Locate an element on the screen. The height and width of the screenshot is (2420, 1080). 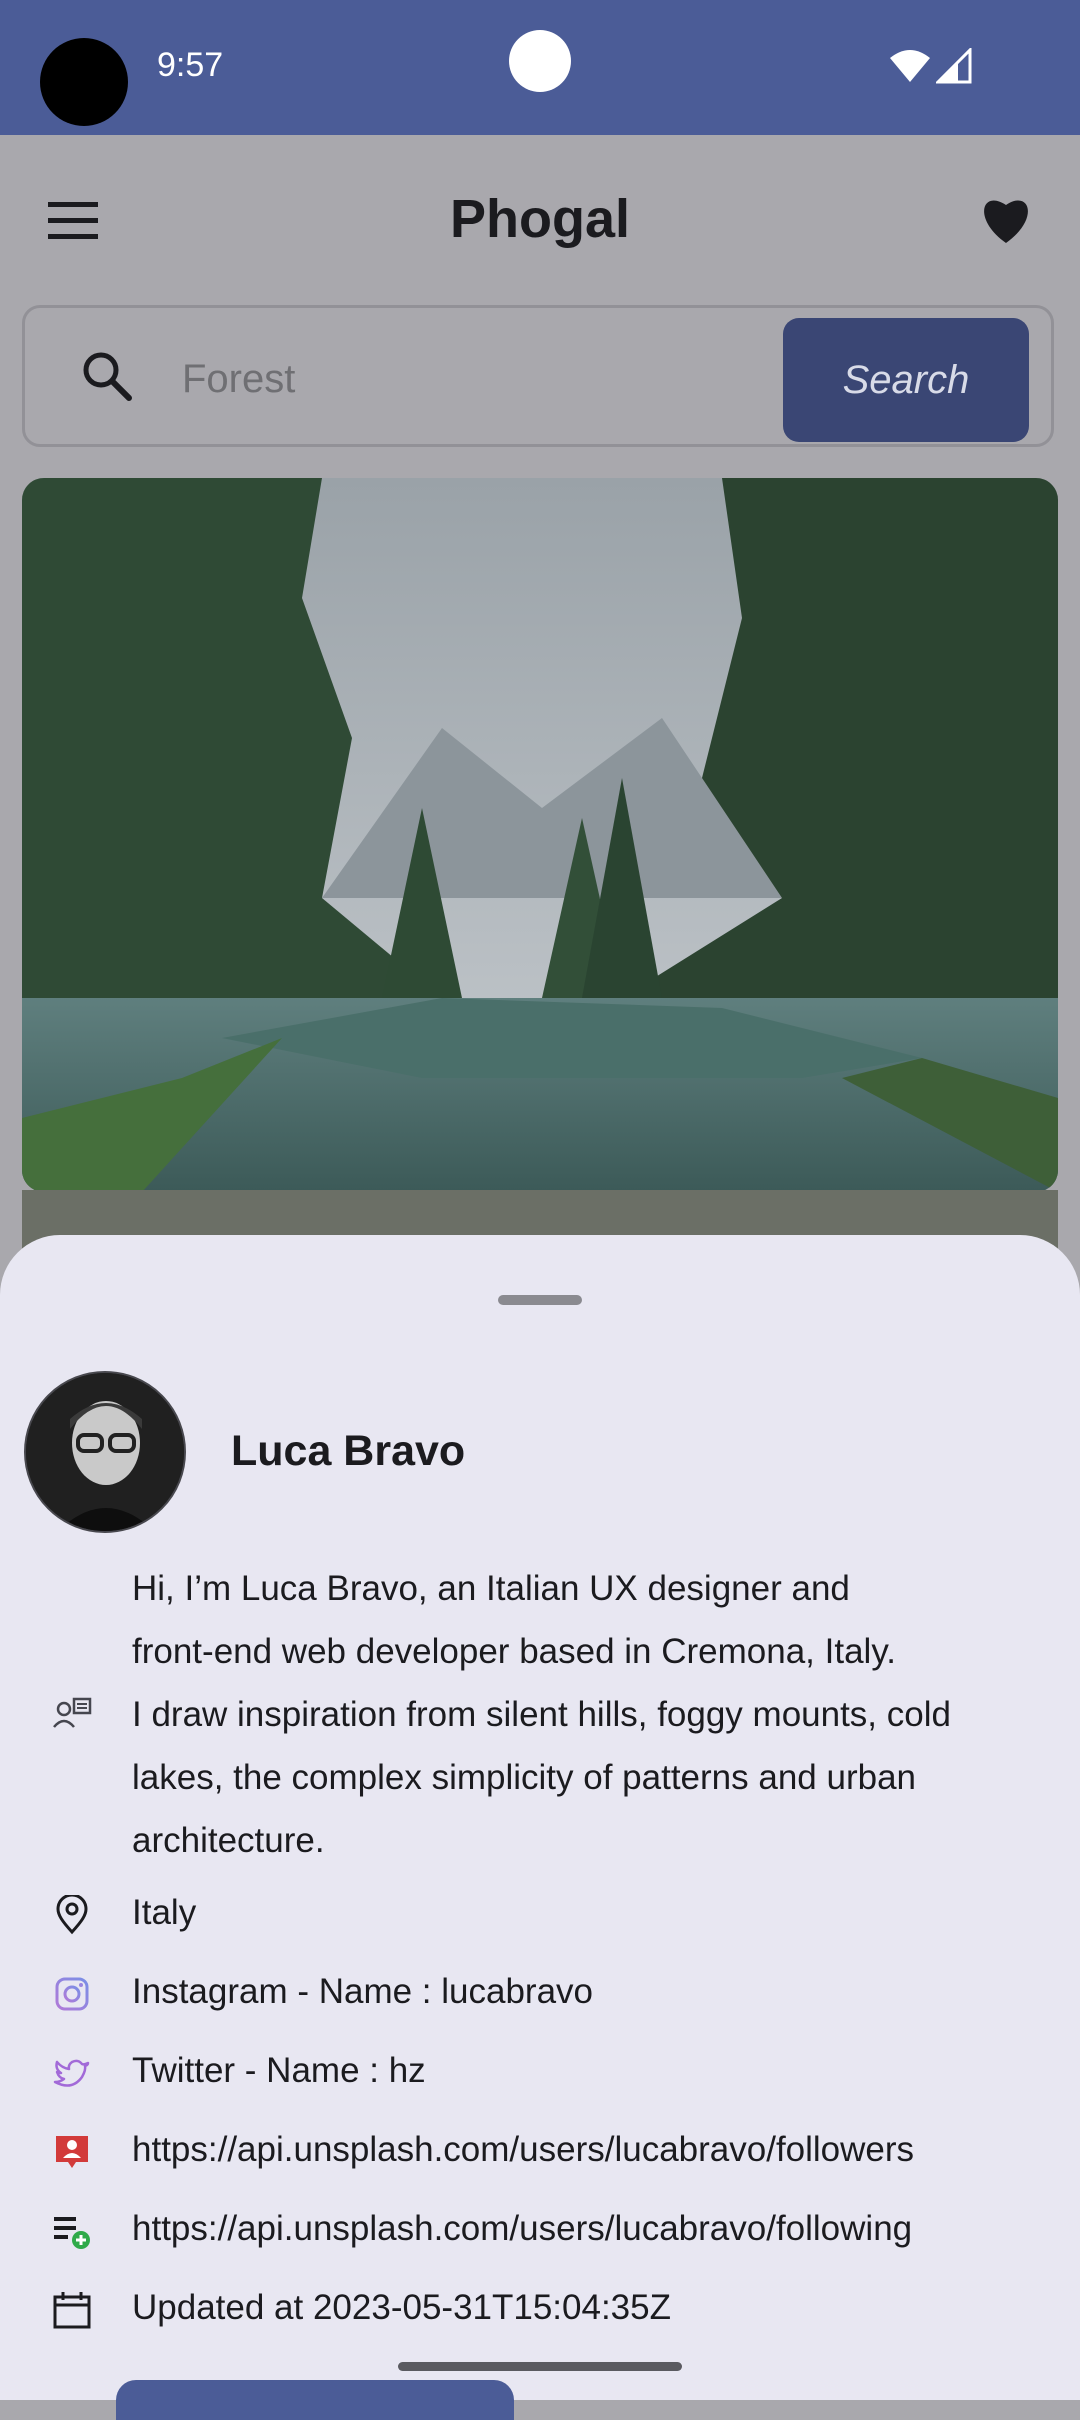
instagram-icon is located at coordinates (72, 1994).